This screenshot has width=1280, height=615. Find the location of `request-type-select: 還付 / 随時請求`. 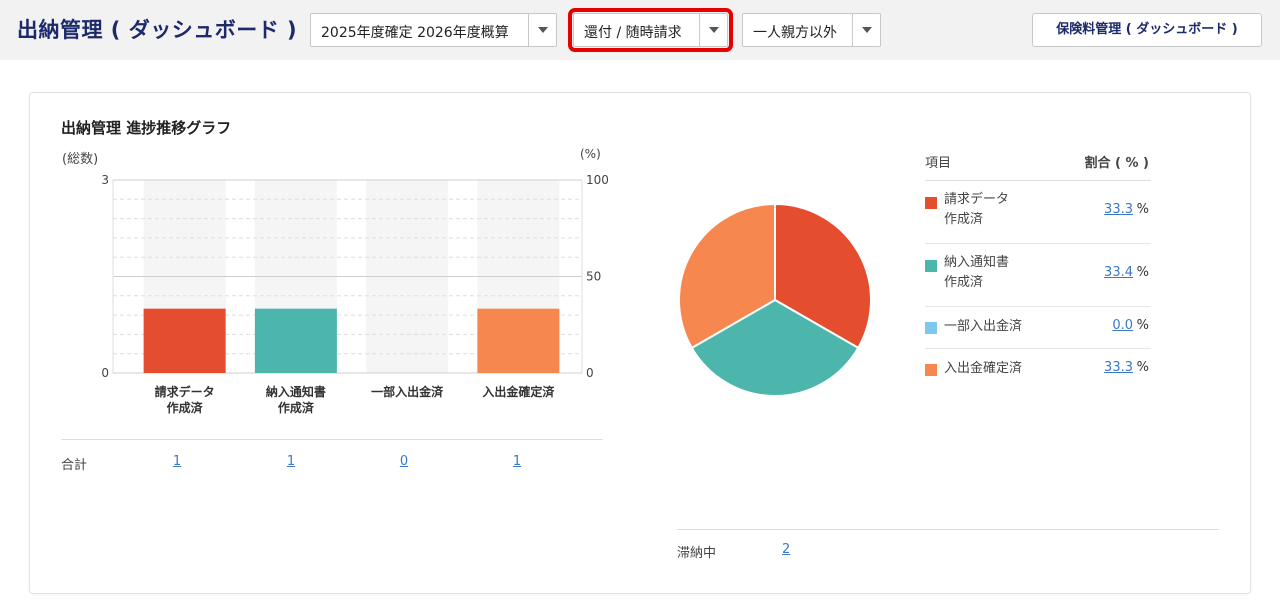

request-type-select: 還付 / 随時請求 is located at coordinates (650, 30).